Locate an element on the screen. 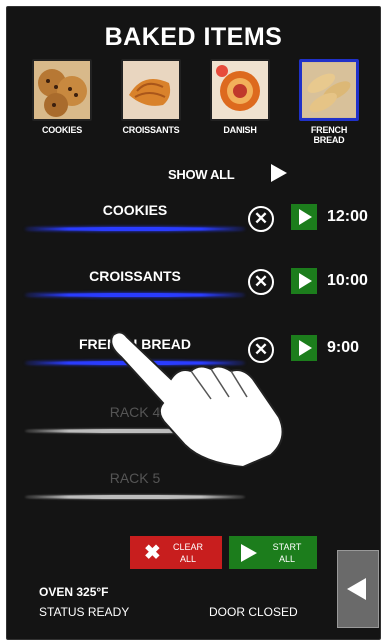  category-french-bread: FRENCH BREAD is located at coordinates (329, 102).